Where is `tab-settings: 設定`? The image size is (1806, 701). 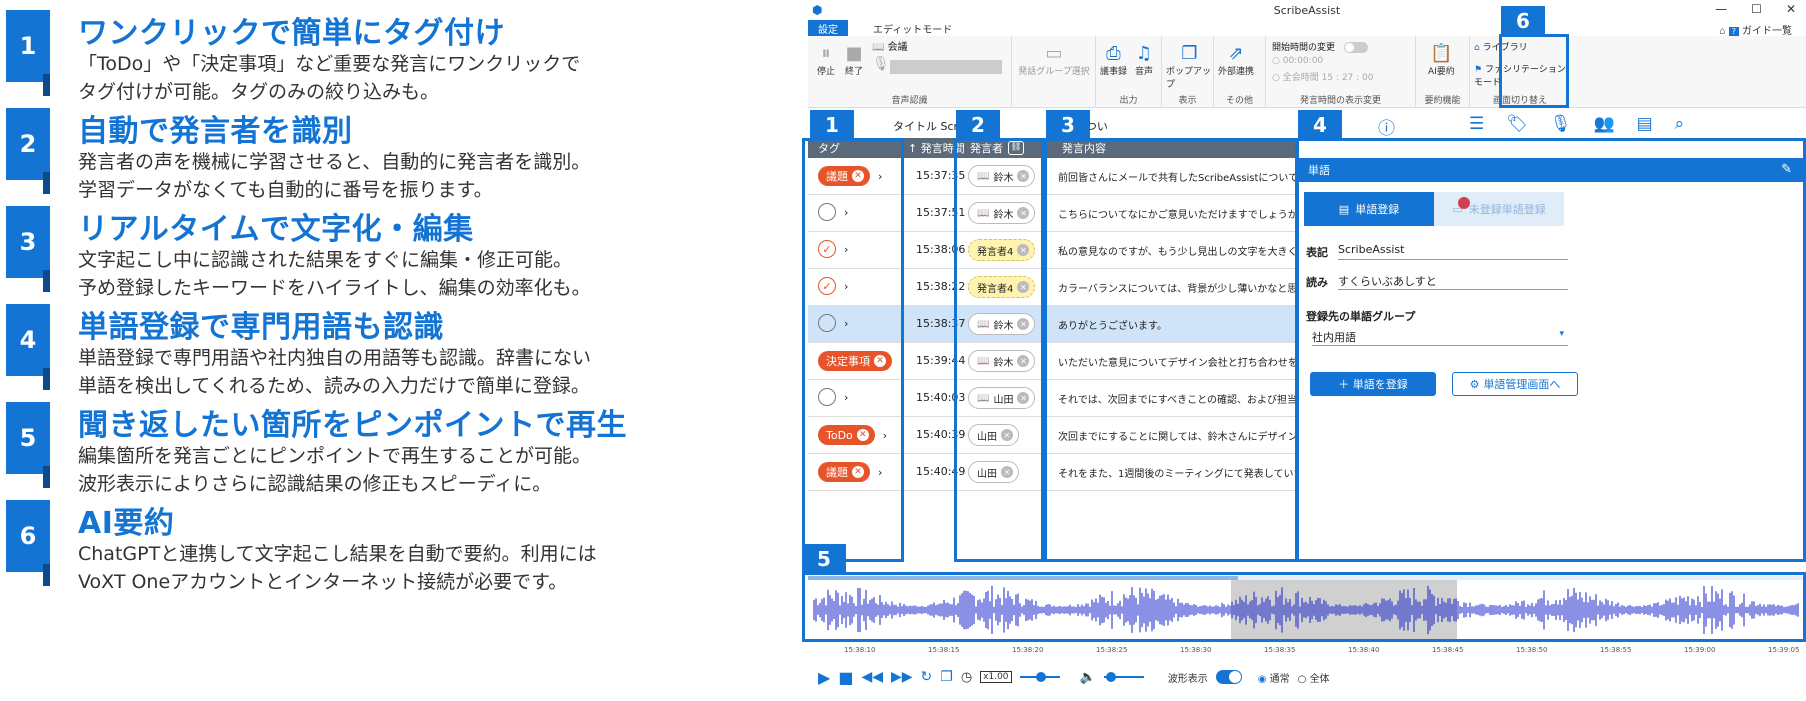 tab-settings: 設定 is located at coordinates (828, 28).